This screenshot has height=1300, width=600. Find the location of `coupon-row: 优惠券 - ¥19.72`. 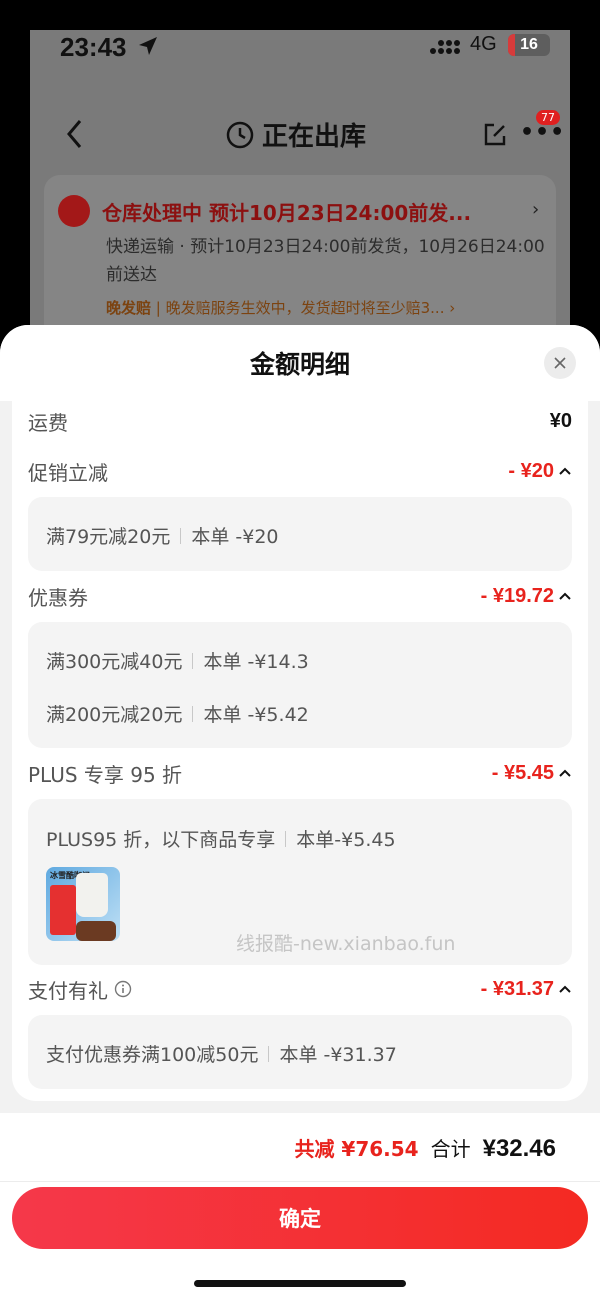

coupon-row: 优惠券 - ¥19.72 is located at coordinates (300, 596).